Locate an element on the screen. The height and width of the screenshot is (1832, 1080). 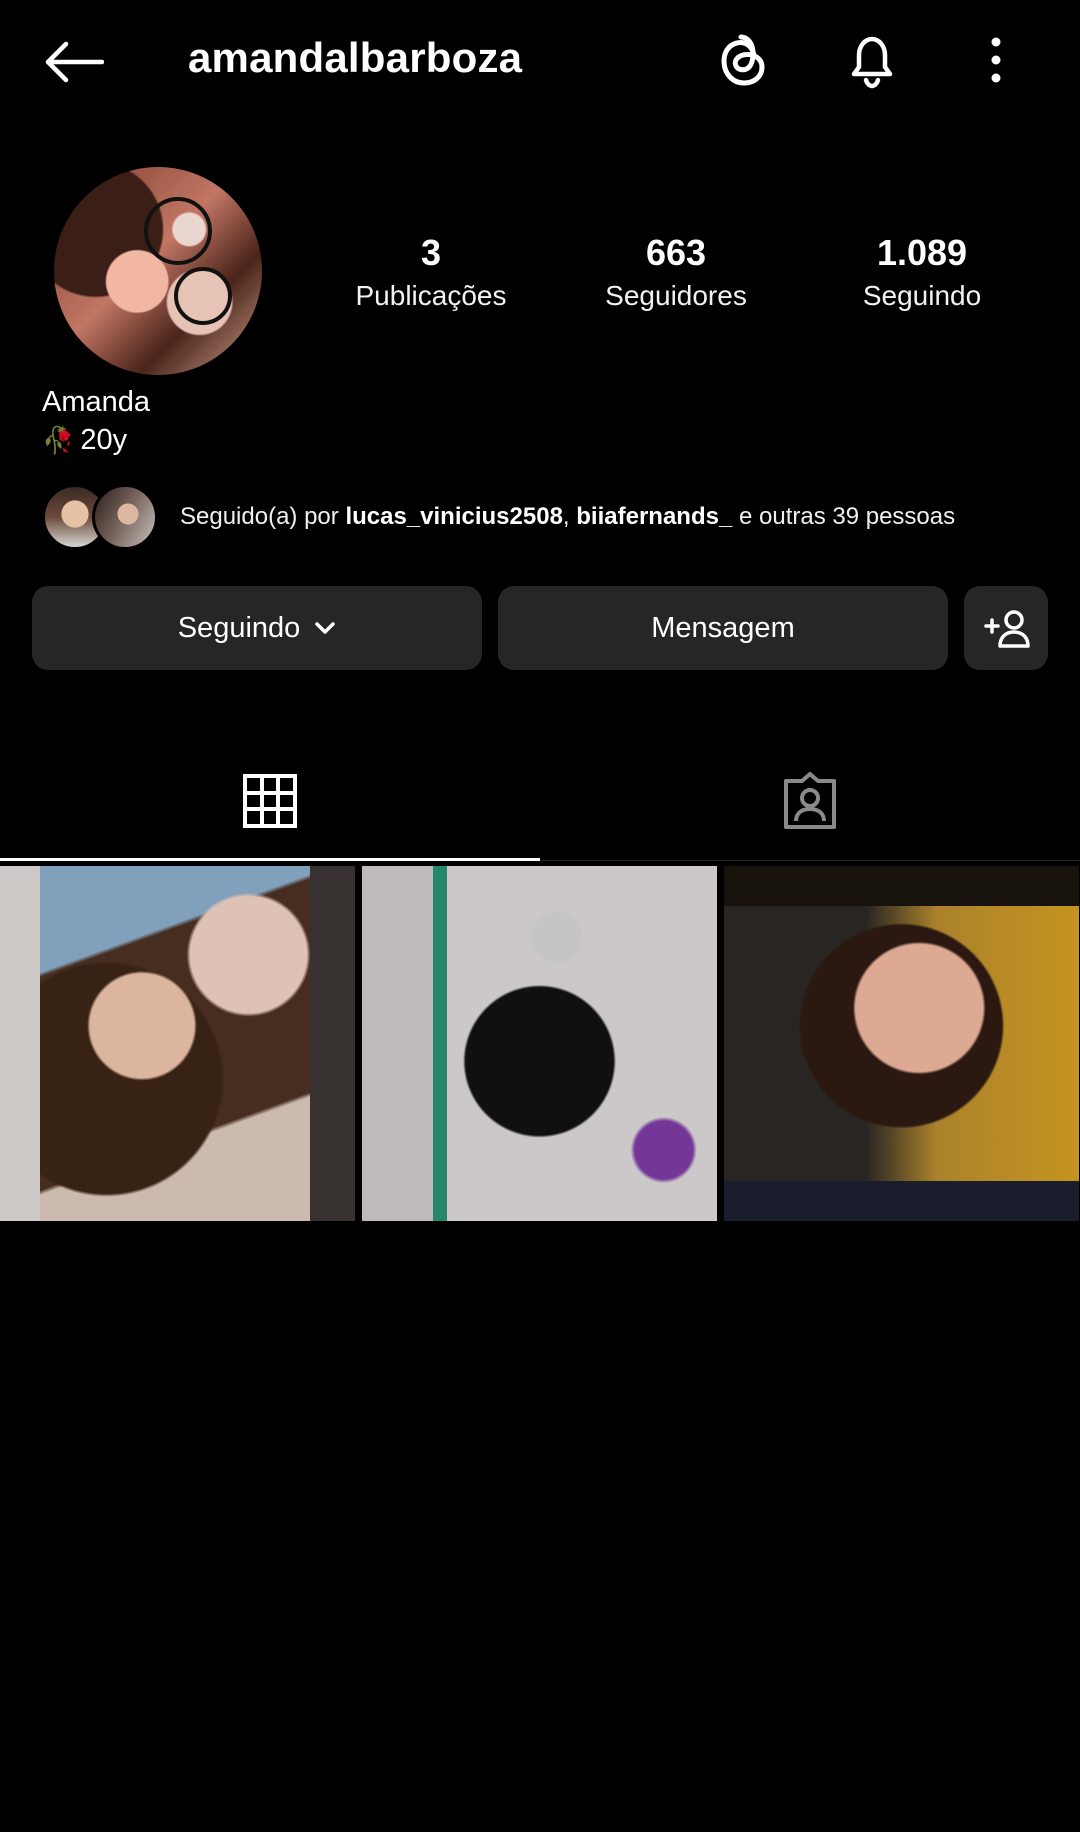
add-user-icon is located at coordinates (1007, 629).